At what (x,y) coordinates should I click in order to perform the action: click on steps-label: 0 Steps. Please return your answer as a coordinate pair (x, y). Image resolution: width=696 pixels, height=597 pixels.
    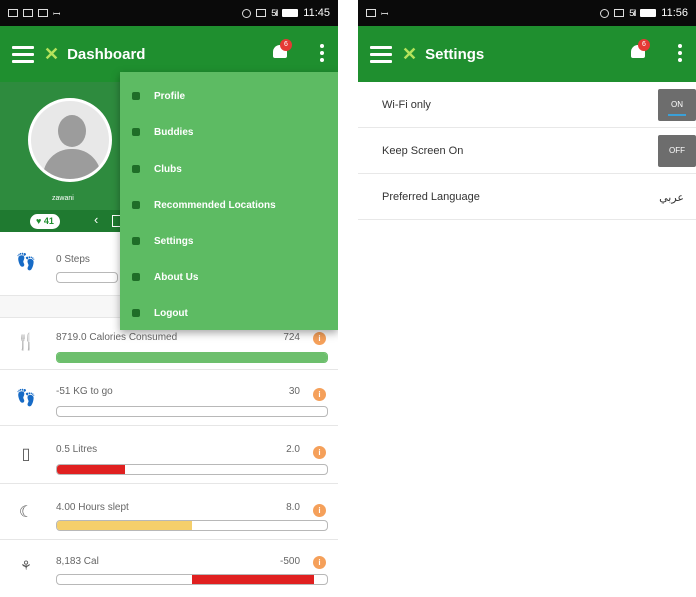
    Looking at the image, I should click on (73, 259).